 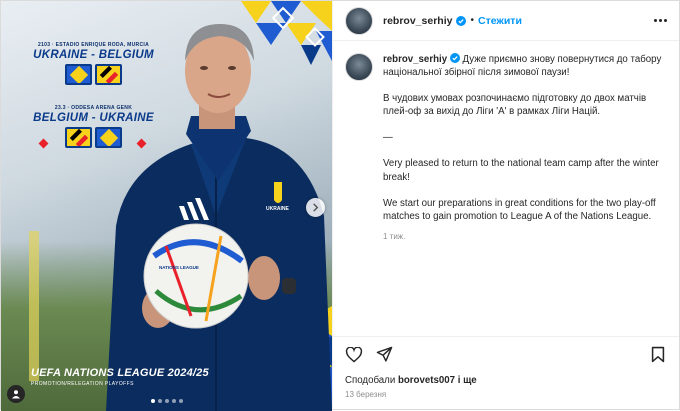 I want to click on follow-button: Стежити, so click(x=500, y=21).